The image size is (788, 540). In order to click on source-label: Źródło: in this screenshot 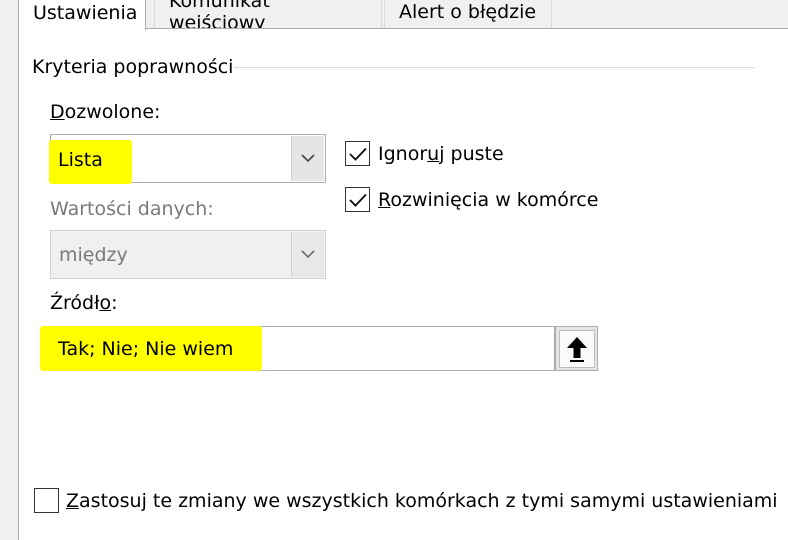, I will do `click(84, 303)`.